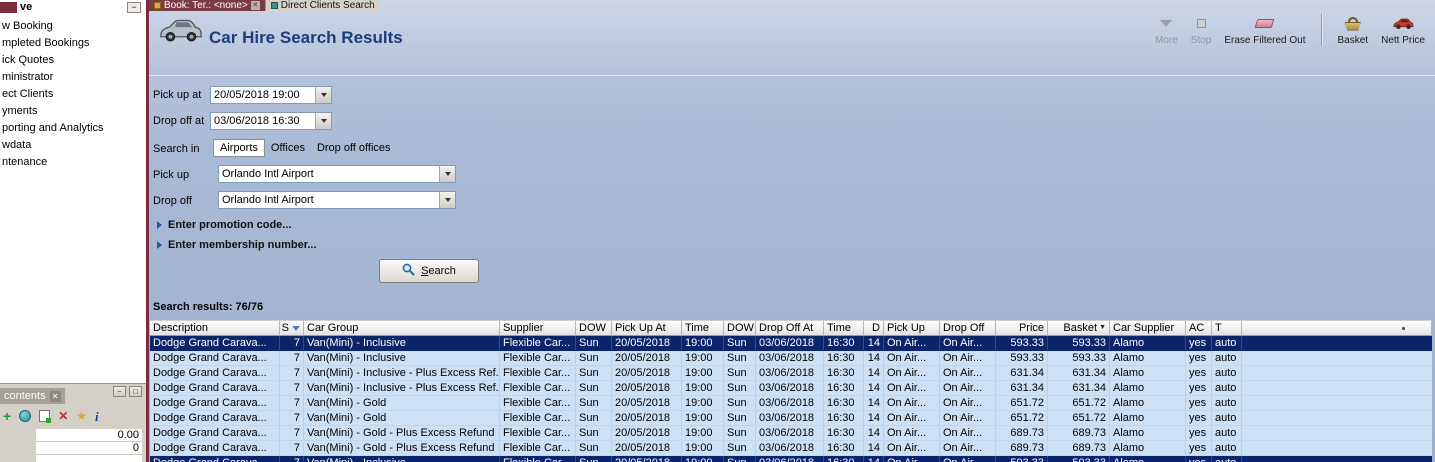  I want to click on pickup-airport-select: Orlando Intl Airport, so click(337, 174).